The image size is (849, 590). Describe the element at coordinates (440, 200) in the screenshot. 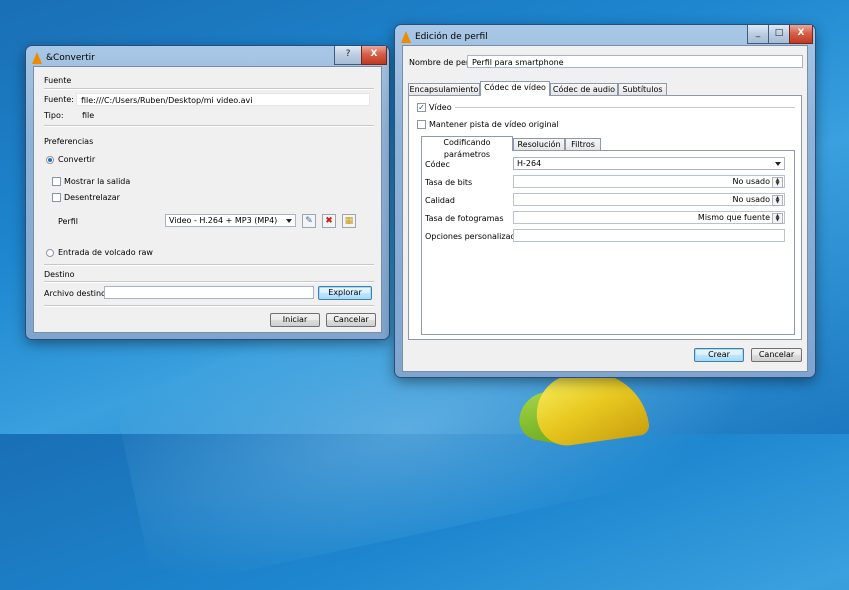

I see `quality-label: Calidad` at that location.